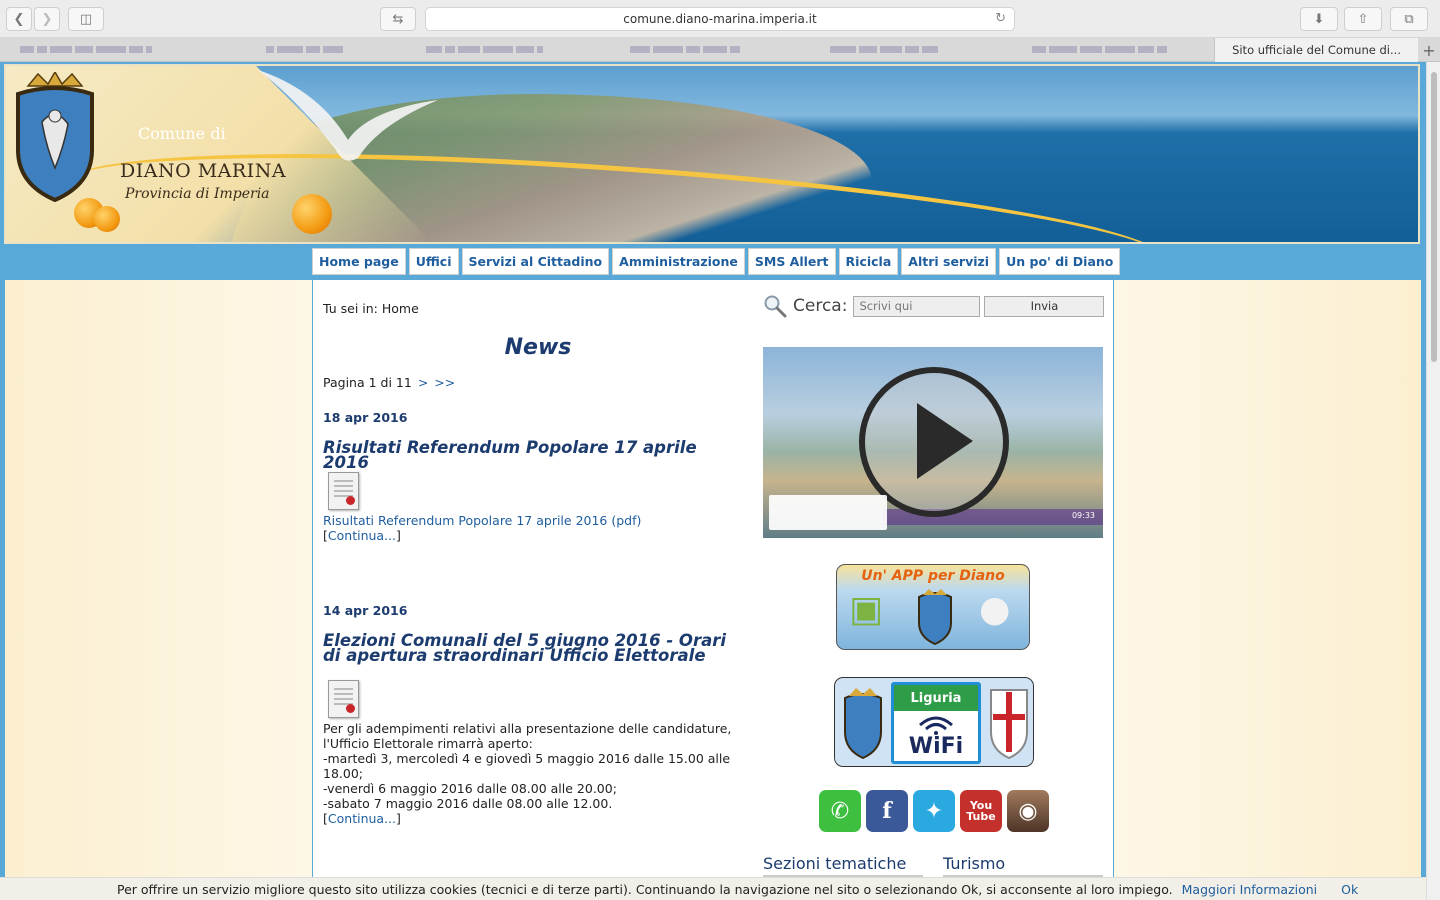 Image resolution: width=1440 pixels, height=900 pixels. Describe the element at coordinates (1060, 261) in the screenshot. I see `nav-un-po-di-diano: Un po' di Diano` at that location.